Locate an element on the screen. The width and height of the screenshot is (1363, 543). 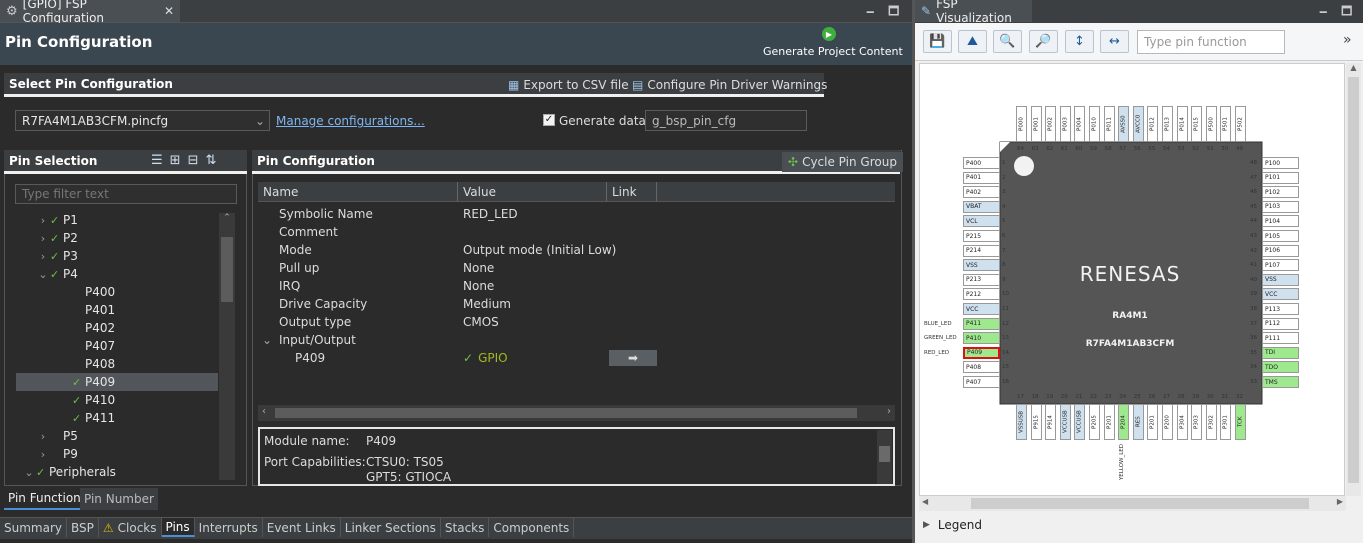
chip-pin: AVSS0 is located at coordinates (1124, 124).